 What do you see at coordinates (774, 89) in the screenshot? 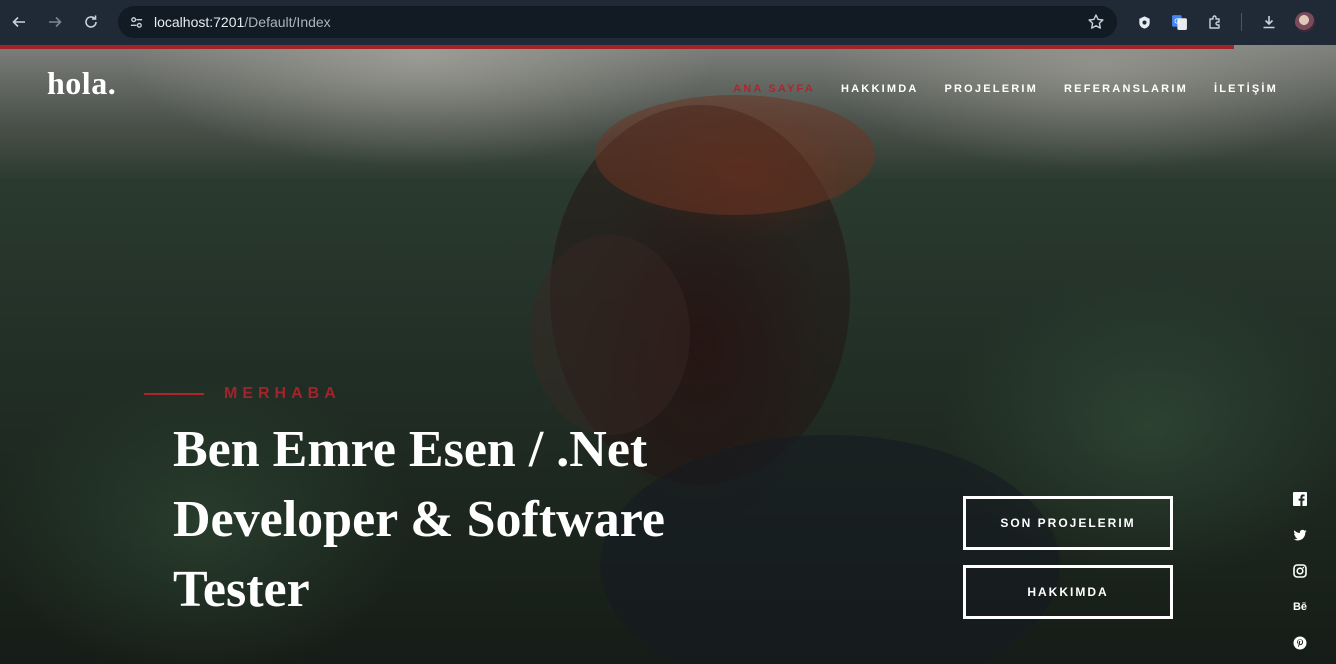
I see `nav-item-home: ANA SAYFA` at bounding box center [774, 89].